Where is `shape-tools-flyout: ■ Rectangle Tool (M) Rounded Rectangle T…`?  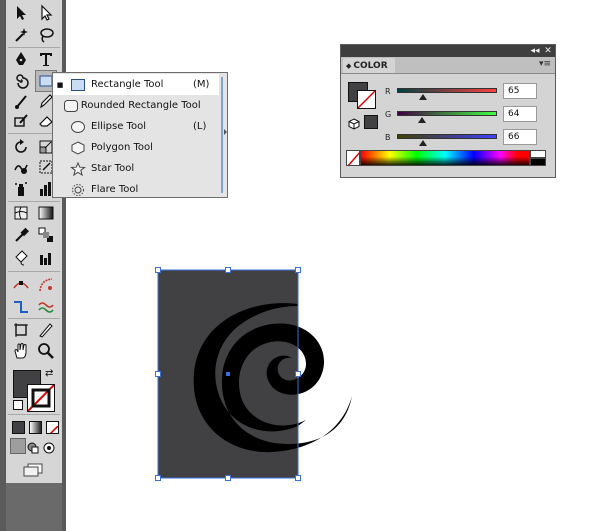 shape-tools-flyout: ■ Rectangle Tool (M) Rounded Rectangle T… is located at coordinates (140, 135).